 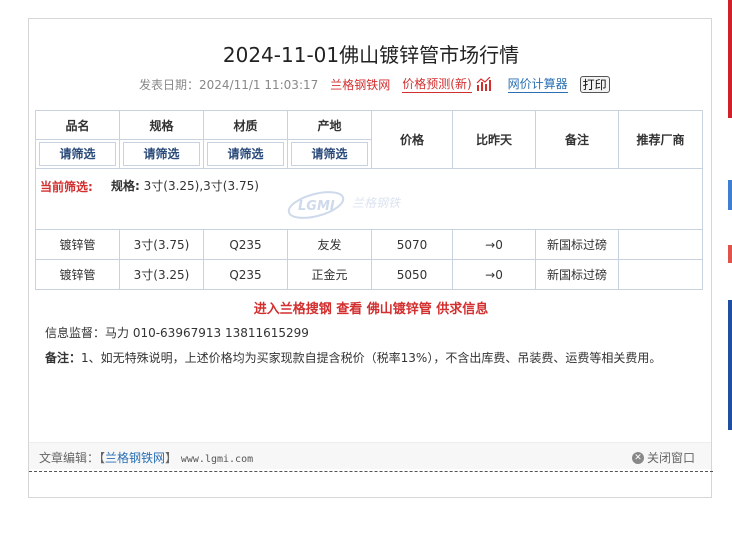 What do you see at coordinates (485, 84) in the screenshot?
I see `trend-chart-icon` at bounding box center [485, 84].